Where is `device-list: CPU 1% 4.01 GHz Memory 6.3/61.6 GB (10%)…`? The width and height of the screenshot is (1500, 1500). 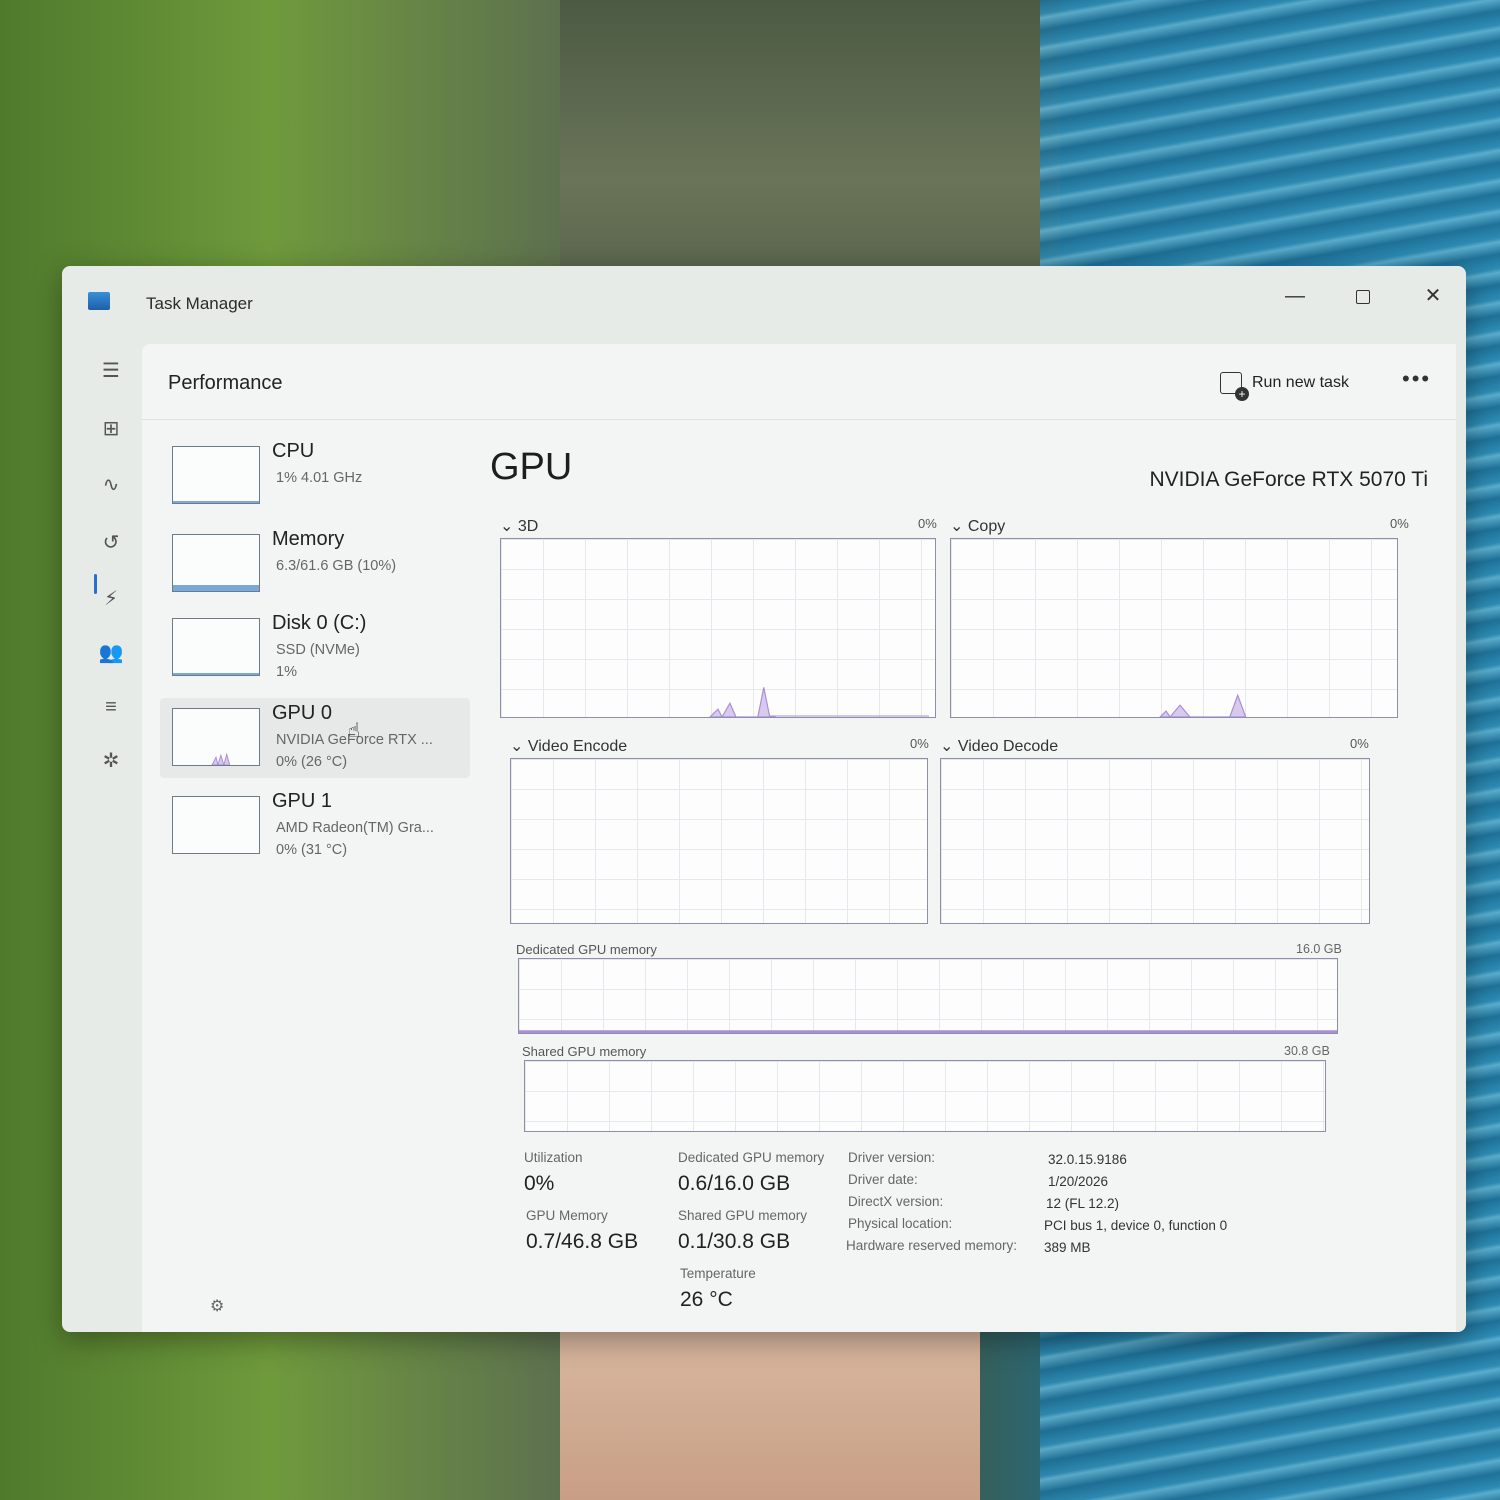
device-list: CPU 1% 4.01 GHz Memory 6.3/61.6 GB (10%)… is located at coordinates (315, 876).